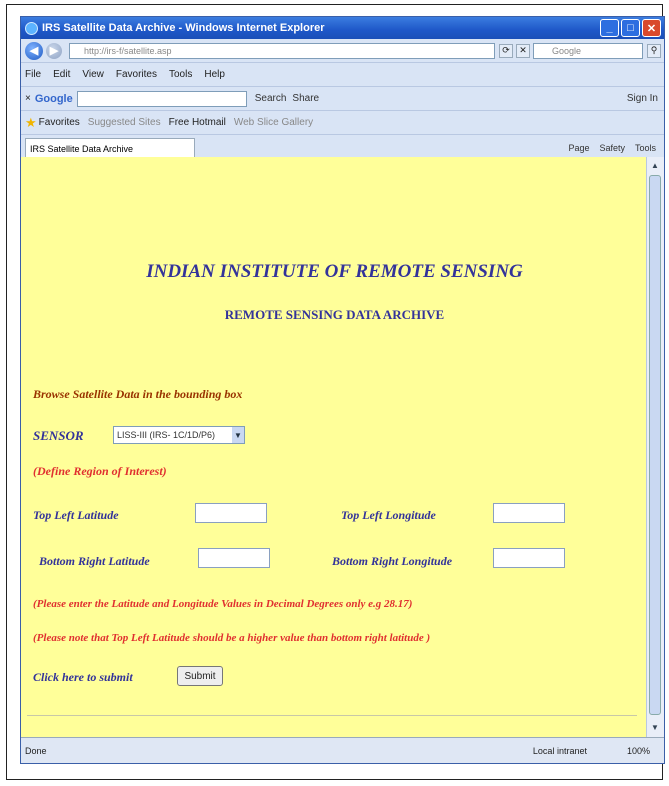  I want to click on menu-view: View, so click(93, 74).